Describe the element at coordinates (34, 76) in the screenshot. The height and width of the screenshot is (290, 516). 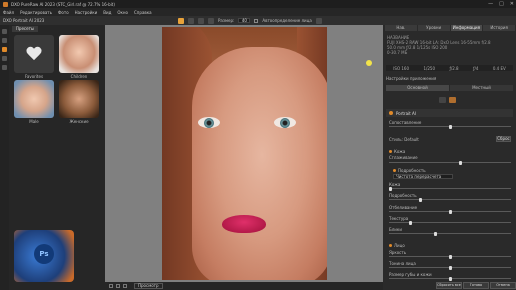
I see `preset-label: Favorites` at that location.